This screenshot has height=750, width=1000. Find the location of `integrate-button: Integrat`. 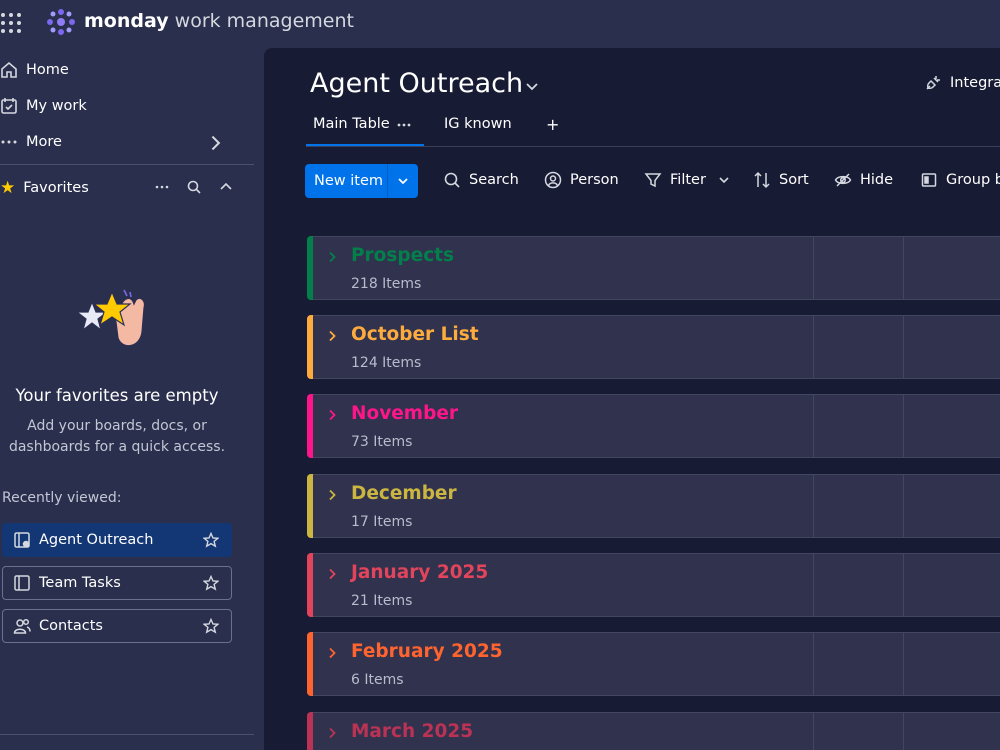

integrate-button: Integrat is located at coordinates (962, 83).